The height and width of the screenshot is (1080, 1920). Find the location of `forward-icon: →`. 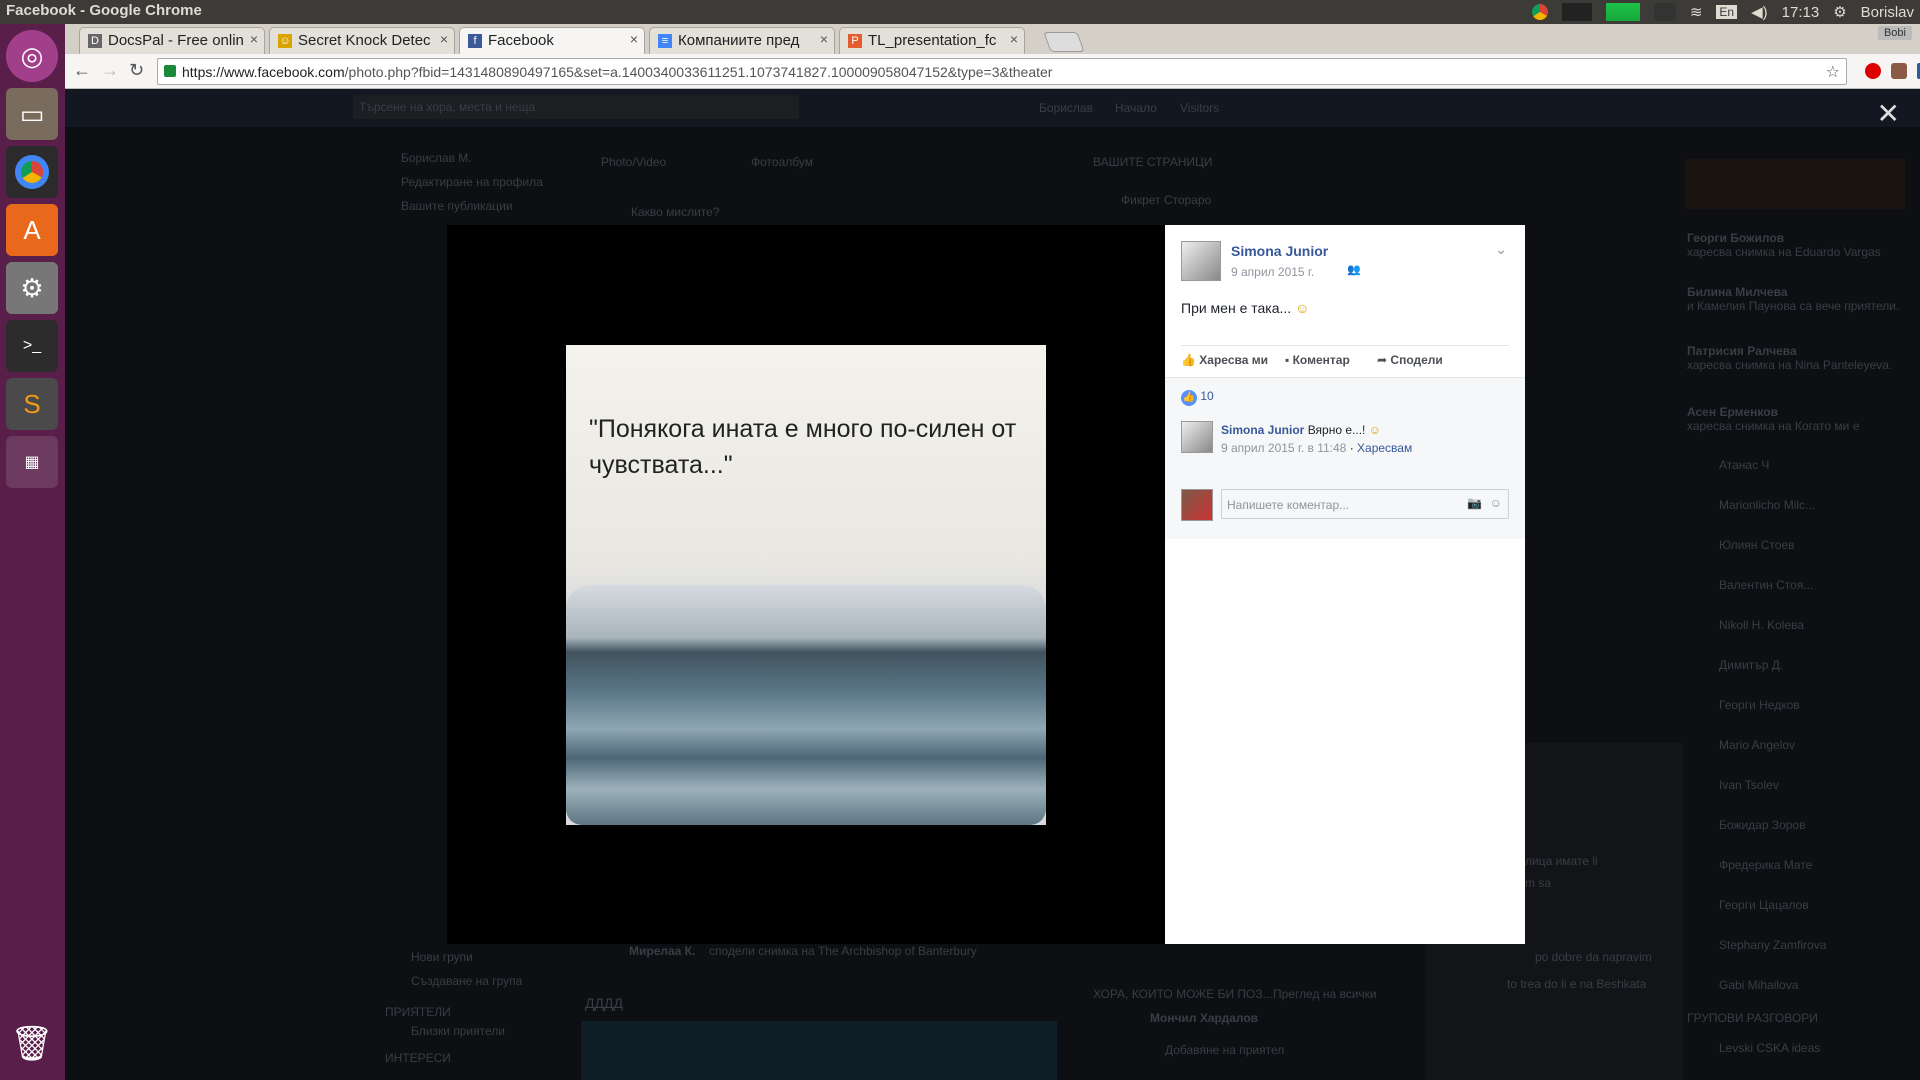

forward-icon: → is located at coordinates (110, 70).